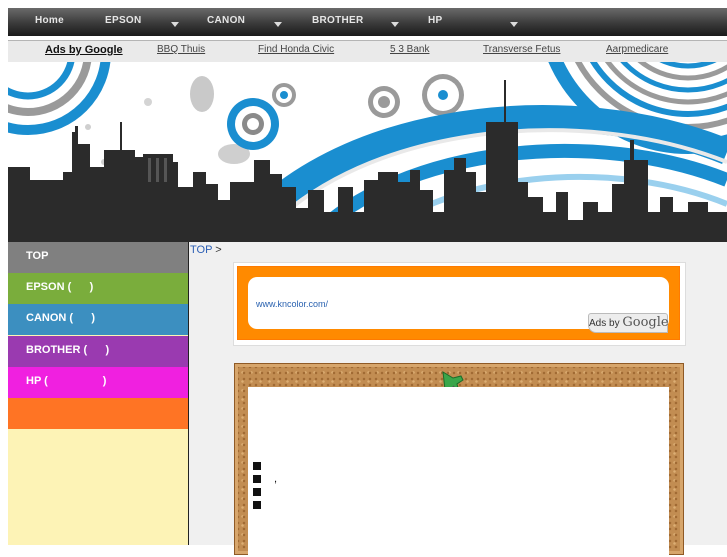 Image resolution: width=727 pixels, height=557 pixels. I want to click on sidebar-item-orange, so click(98, 413).